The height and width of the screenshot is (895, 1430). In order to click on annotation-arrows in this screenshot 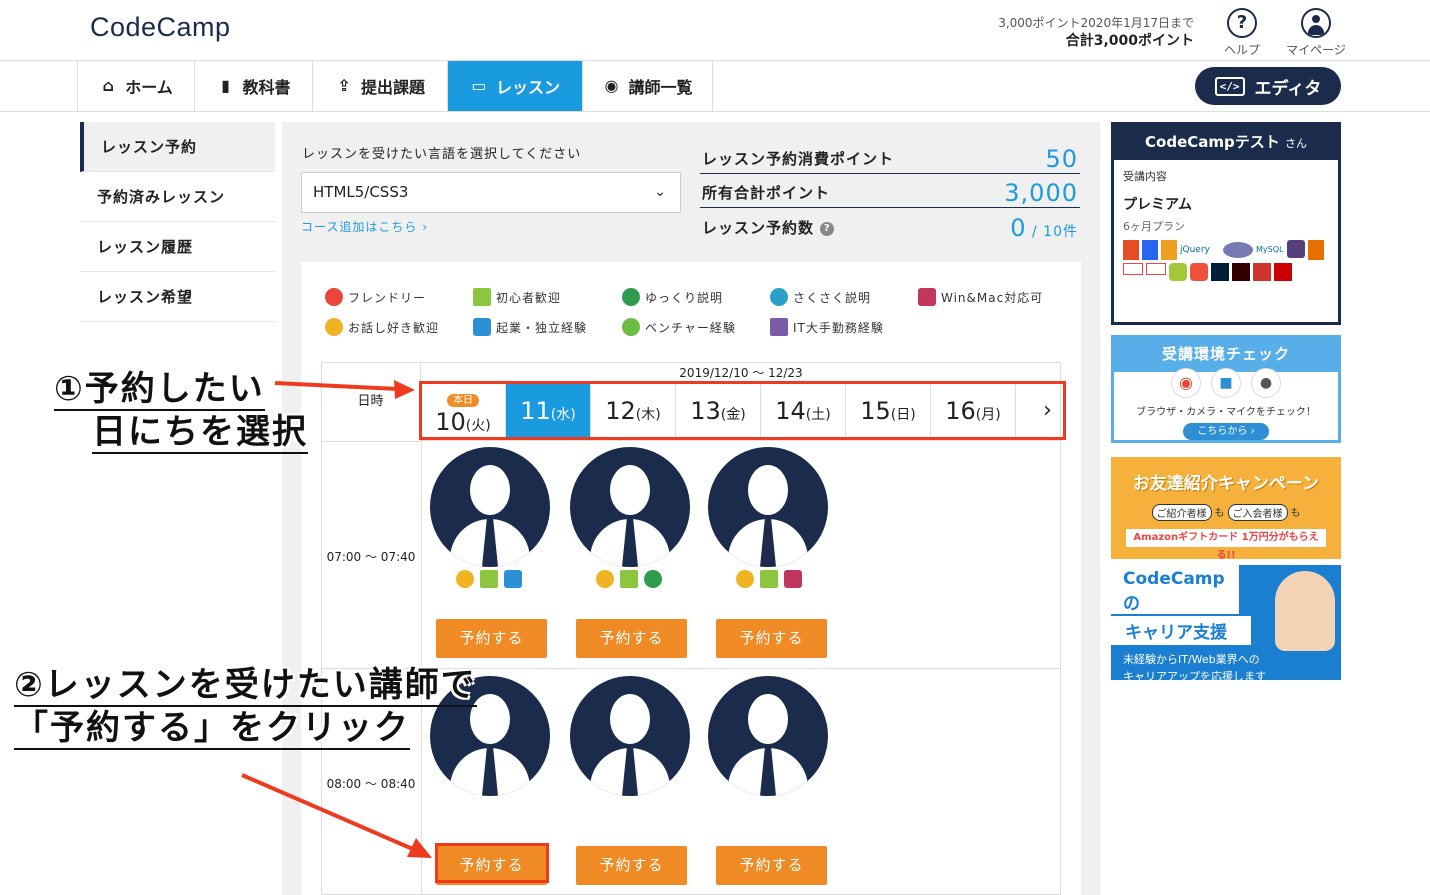, I will do `click(336, 619)`.